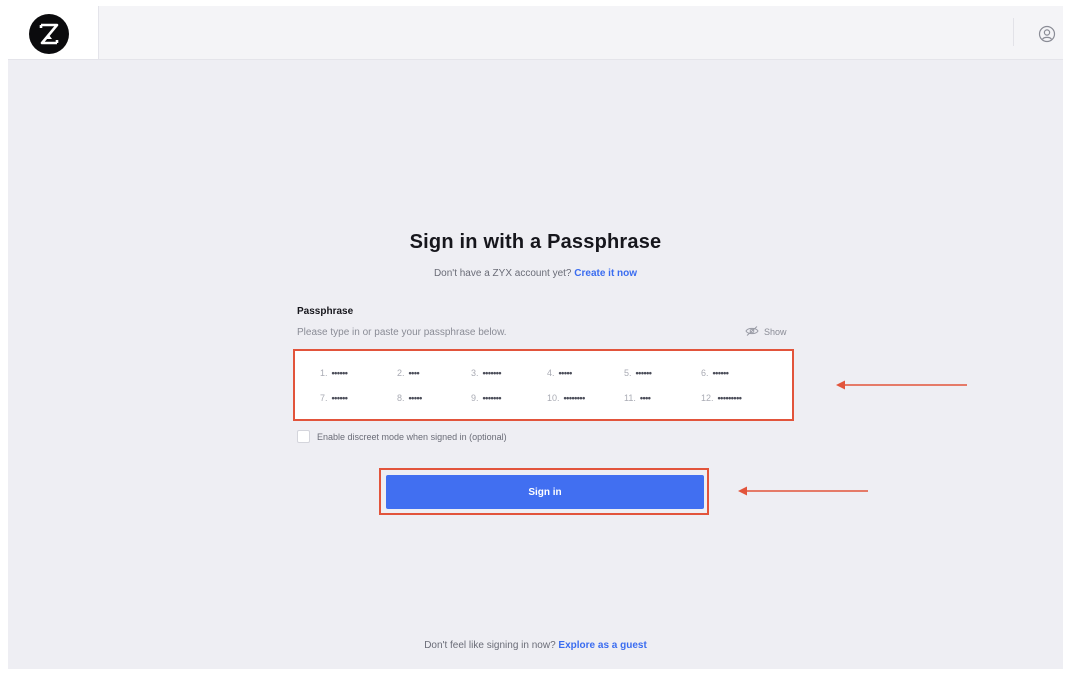  I want to click on header-divider, so click(1013, 32).